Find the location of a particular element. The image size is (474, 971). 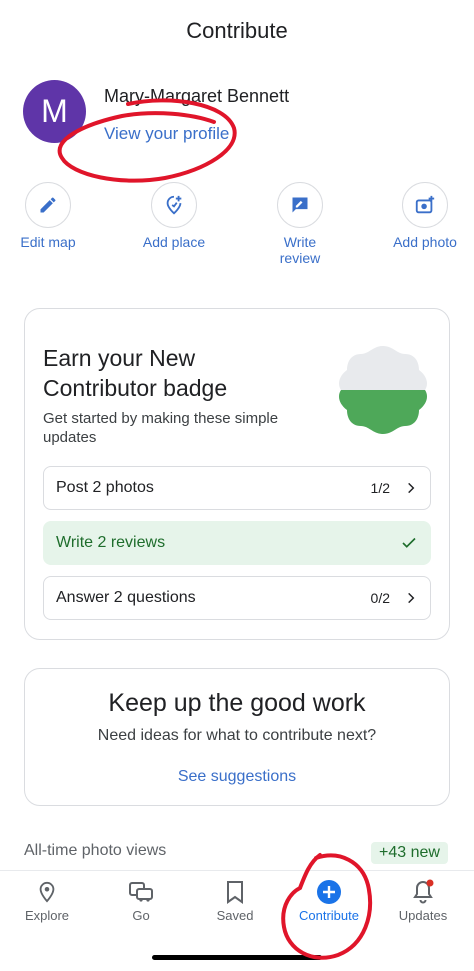

nav-label: Explore is located at coordinates (47, 915).